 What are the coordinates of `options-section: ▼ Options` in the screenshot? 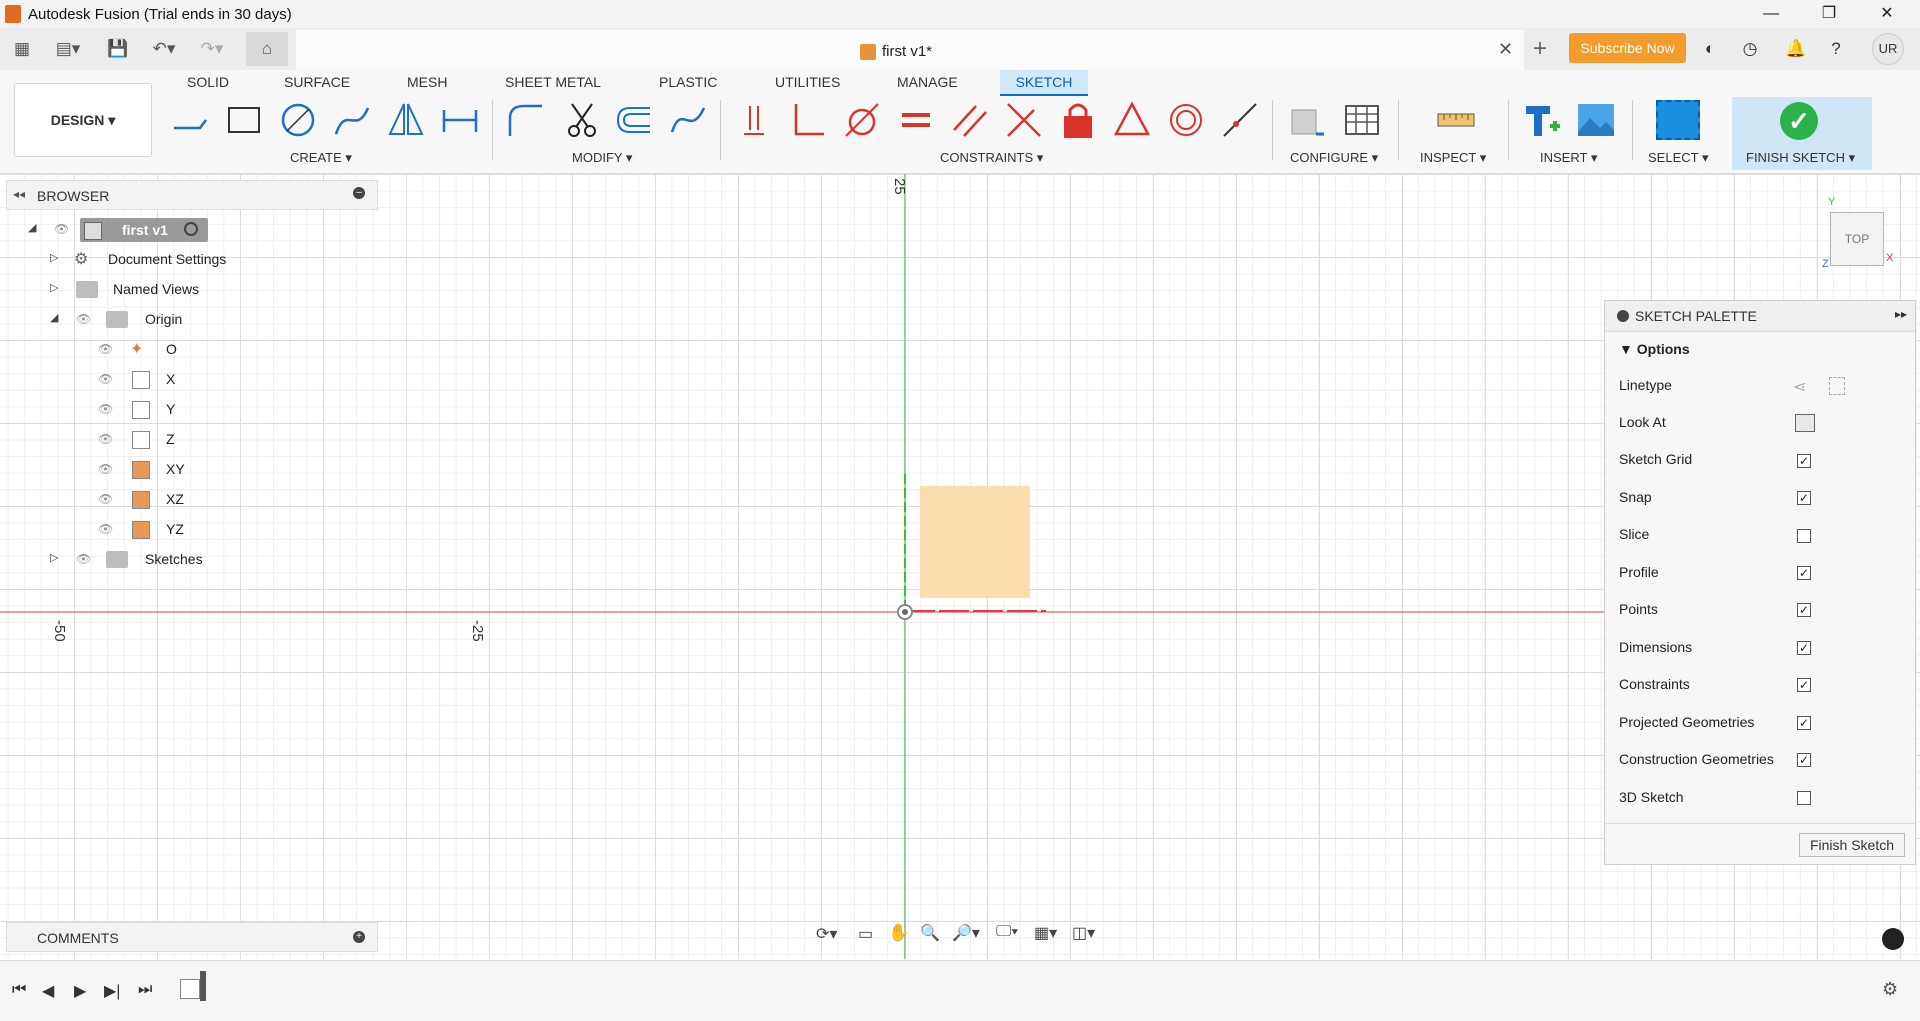 It's located at (1654, 349).